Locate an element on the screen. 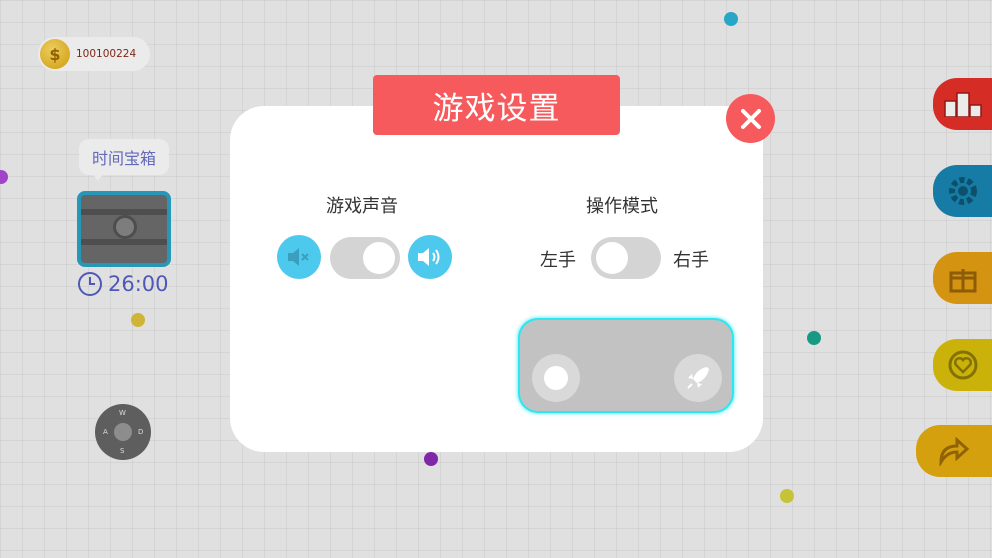 This screenshot has width=992, height=558. volume-icon is located at coordinates (429, 257).